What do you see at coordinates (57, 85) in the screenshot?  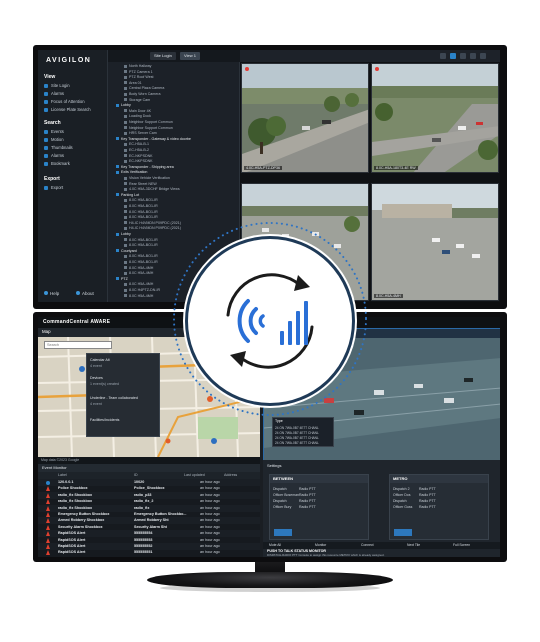 I see `nav-item-site-login: Site Login` at bounding box center [57, 85].